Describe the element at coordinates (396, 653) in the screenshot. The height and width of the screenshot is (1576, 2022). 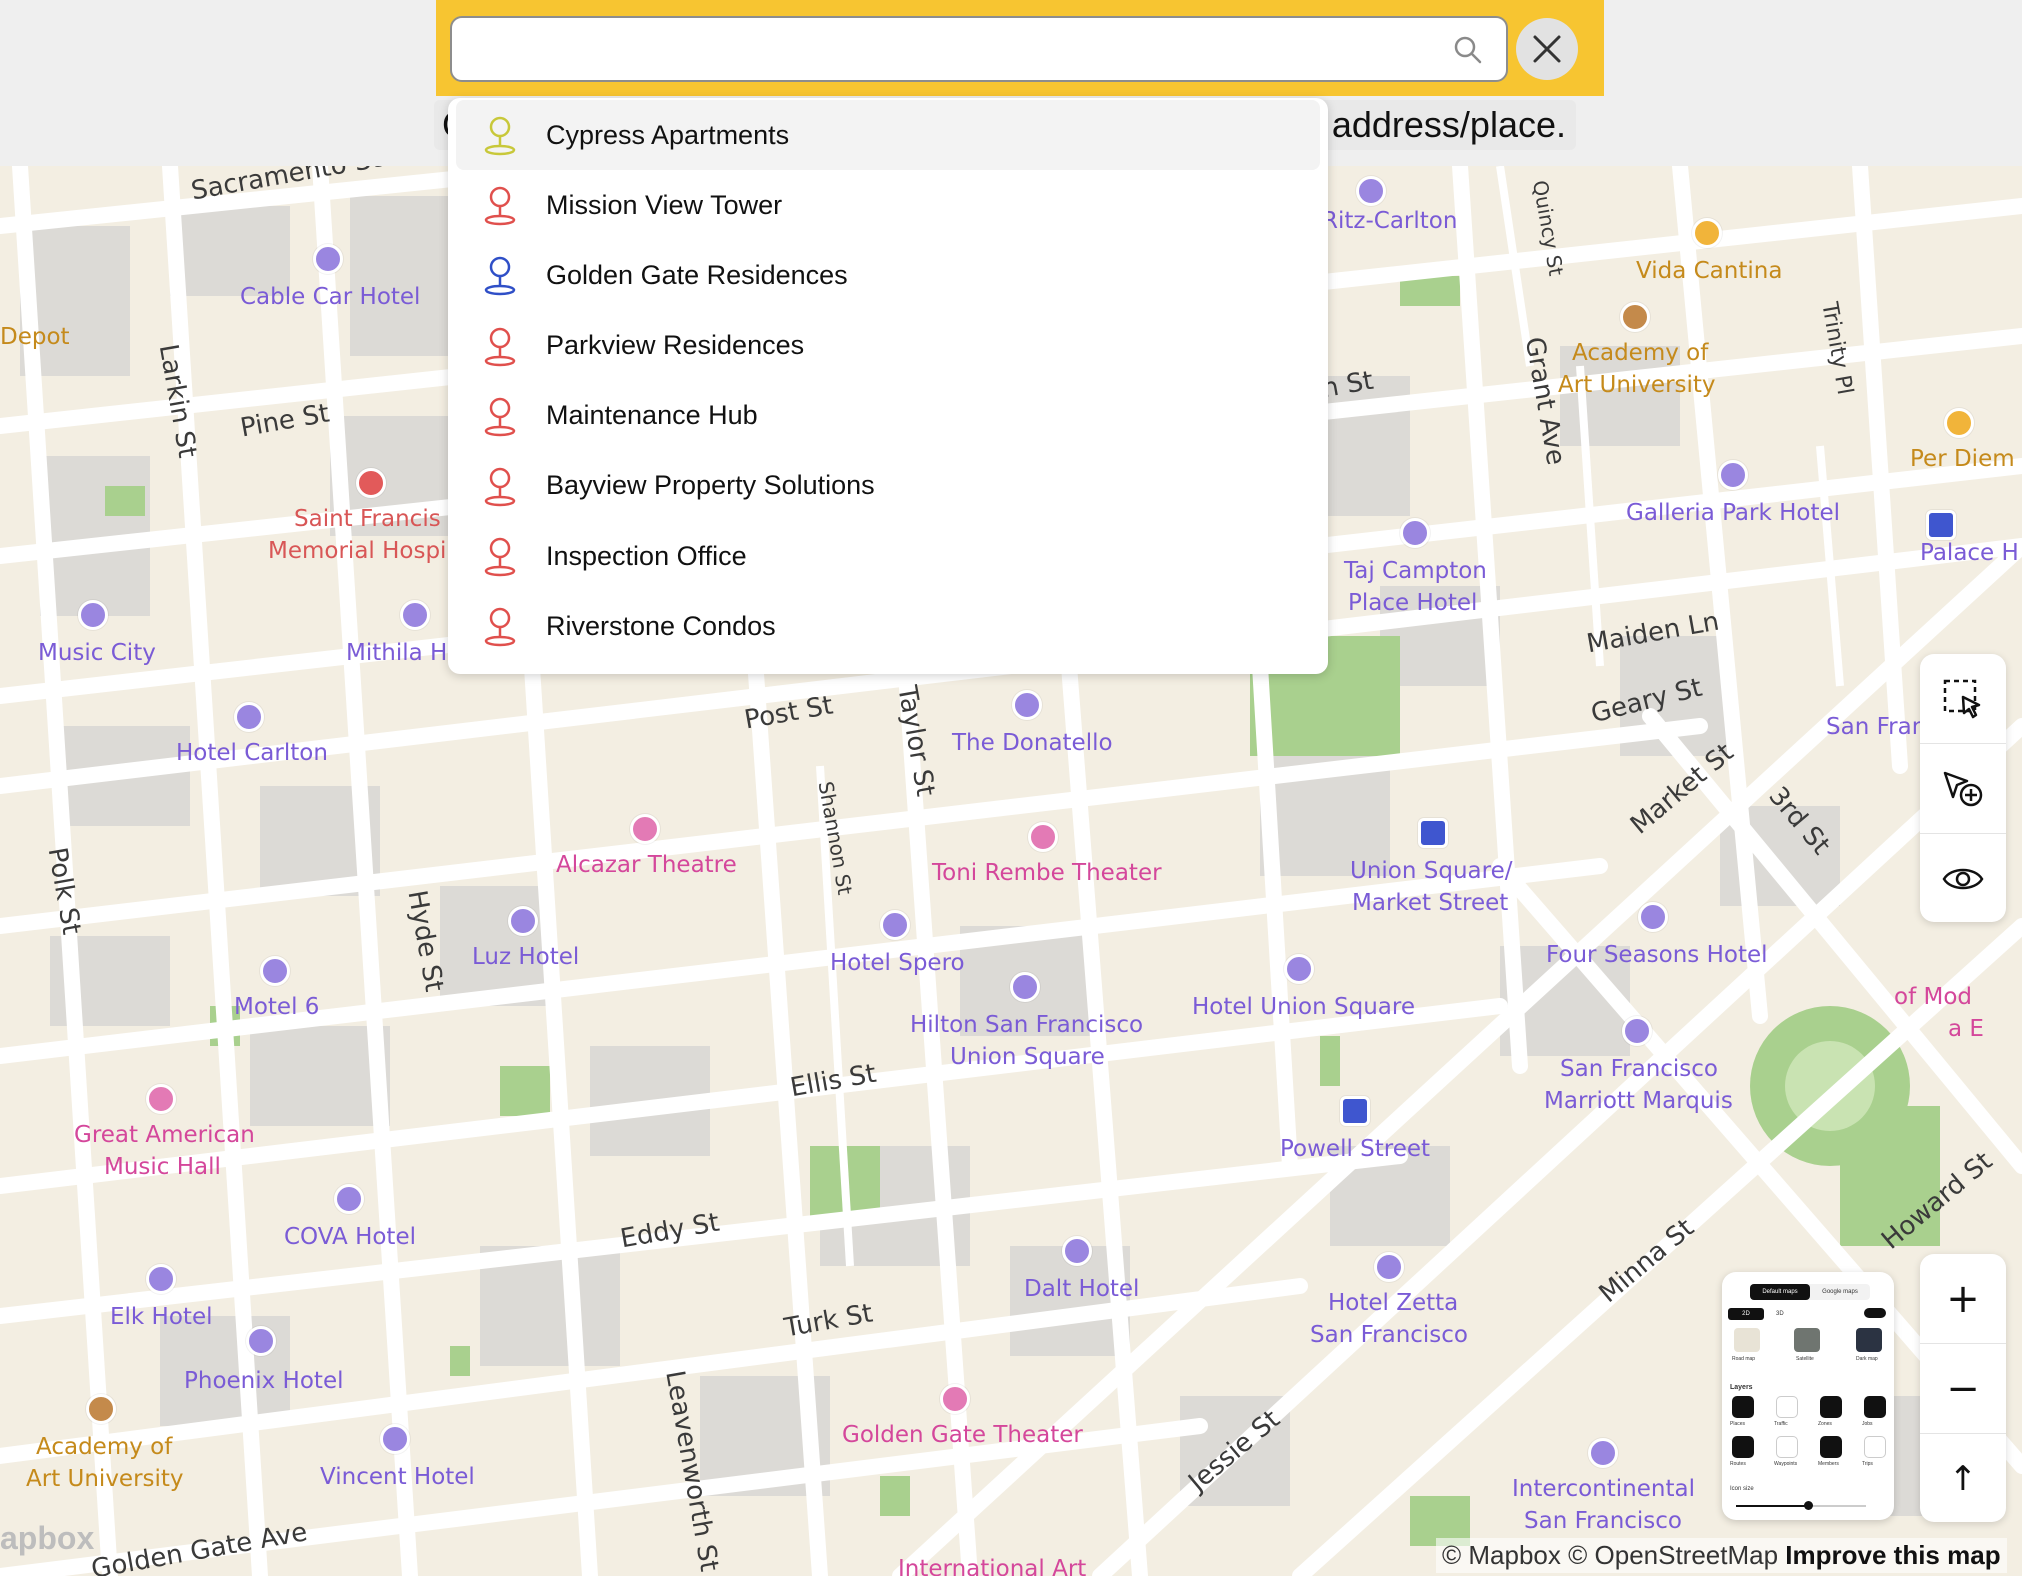
I see `poi-label: Mithila H` at that location.